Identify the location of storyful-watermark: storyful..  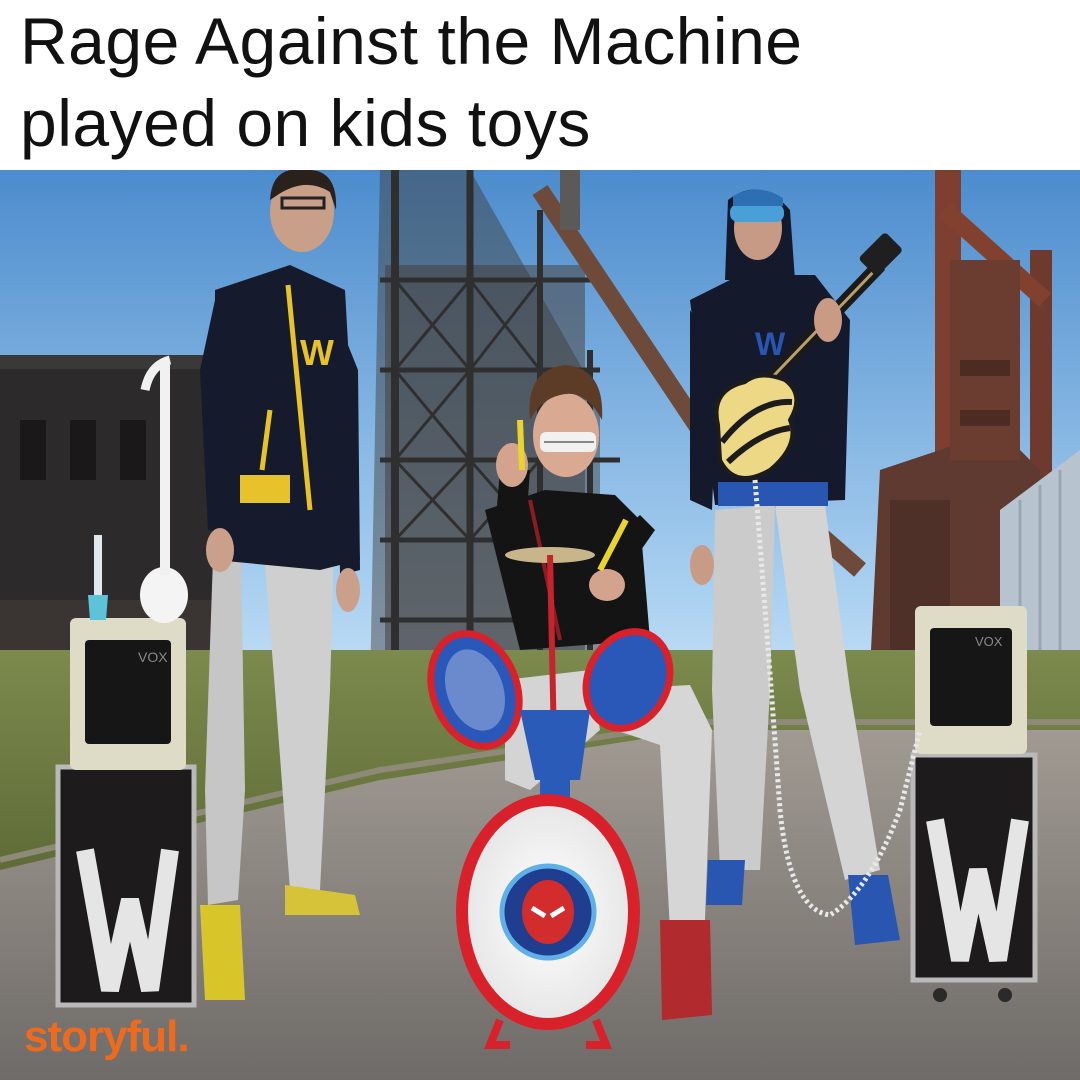
(107, 1036).